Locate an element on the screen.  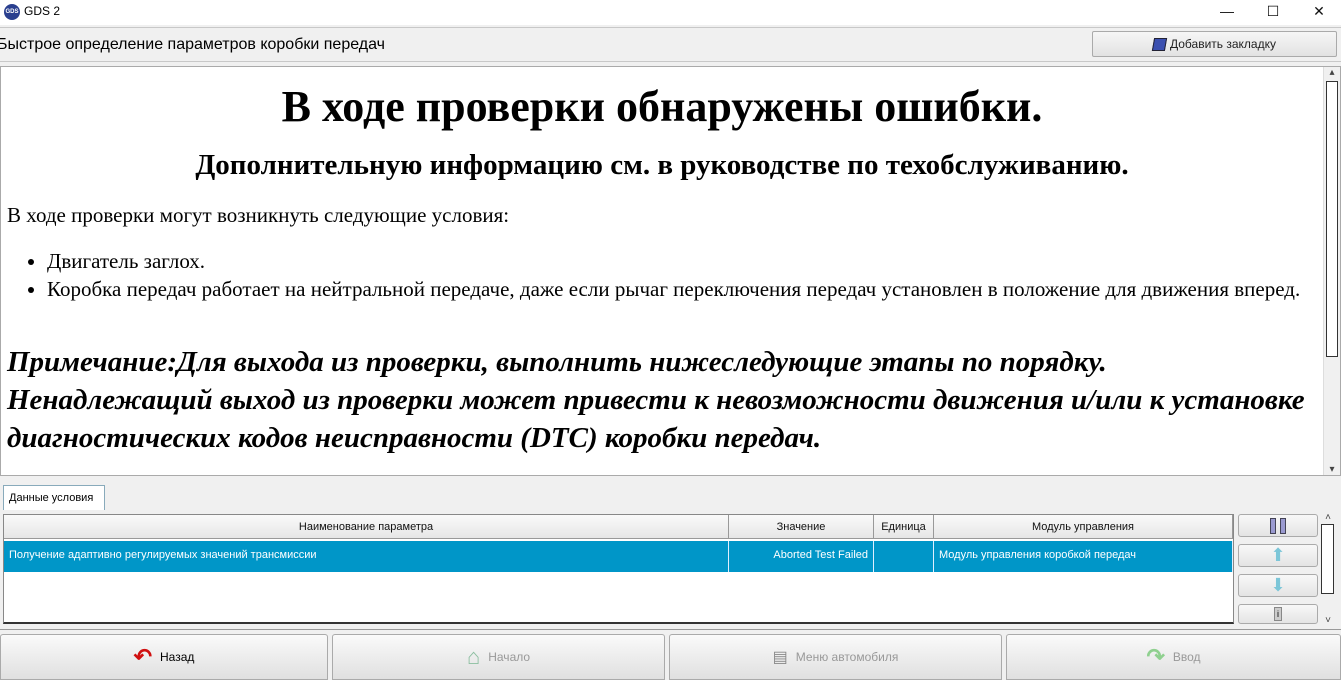
vehicle-menu-button: ▤ Меню автомобиля is located at coordinates (835, 657).